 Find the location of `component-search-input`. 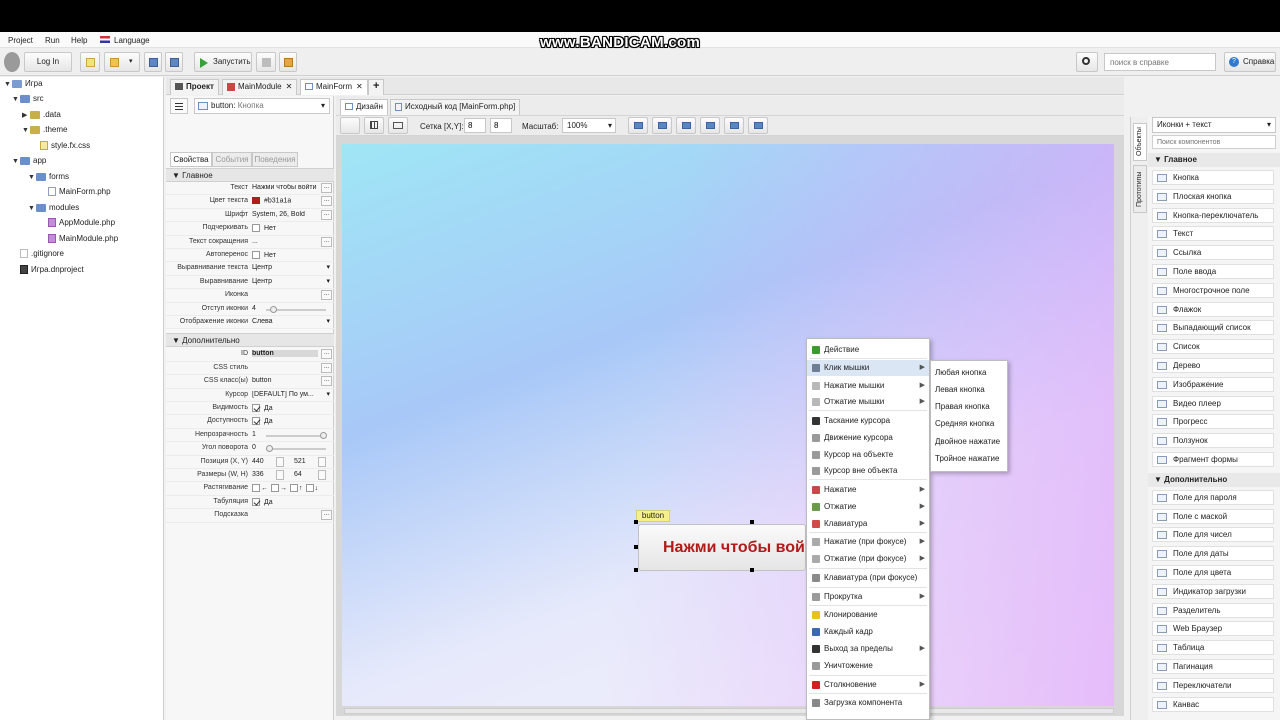

component-search-input is located at coordinates (1214, 142).